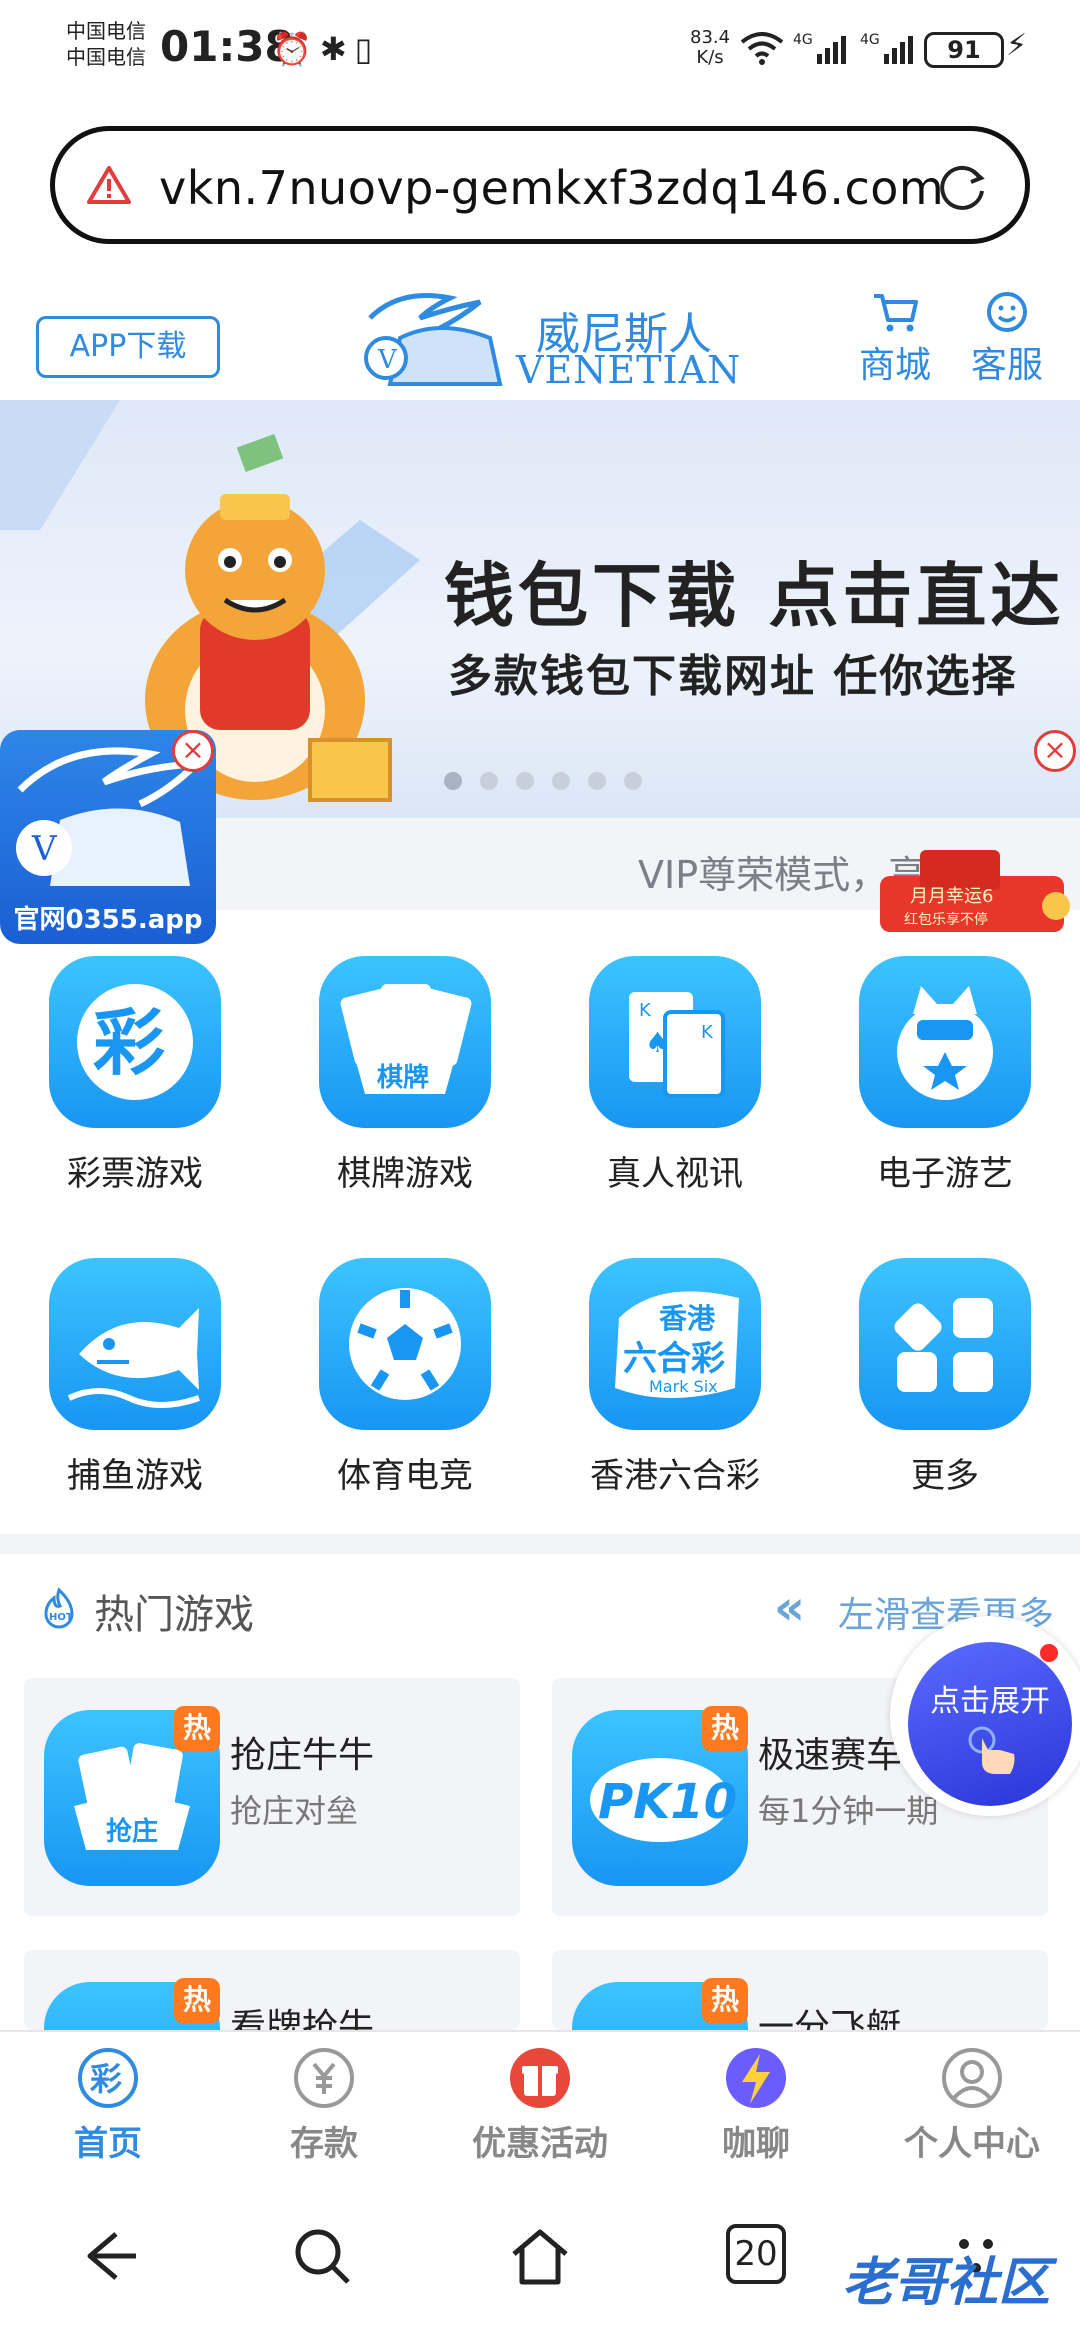 This screenshot has height=2340, width=1080. I want to click on game-category-fishing: 捕鱼游戏, so click(135, 1377).